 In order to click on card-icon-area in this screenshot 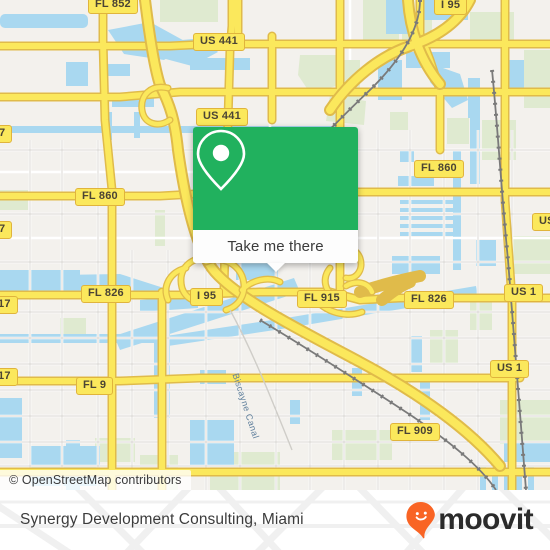, I will do `click(275, 178)`.